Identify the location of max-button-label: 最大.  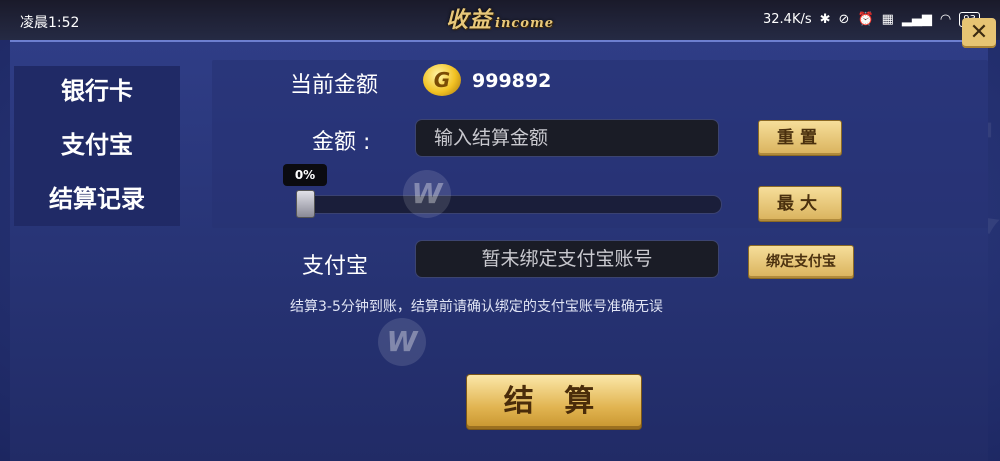
(800, 204).